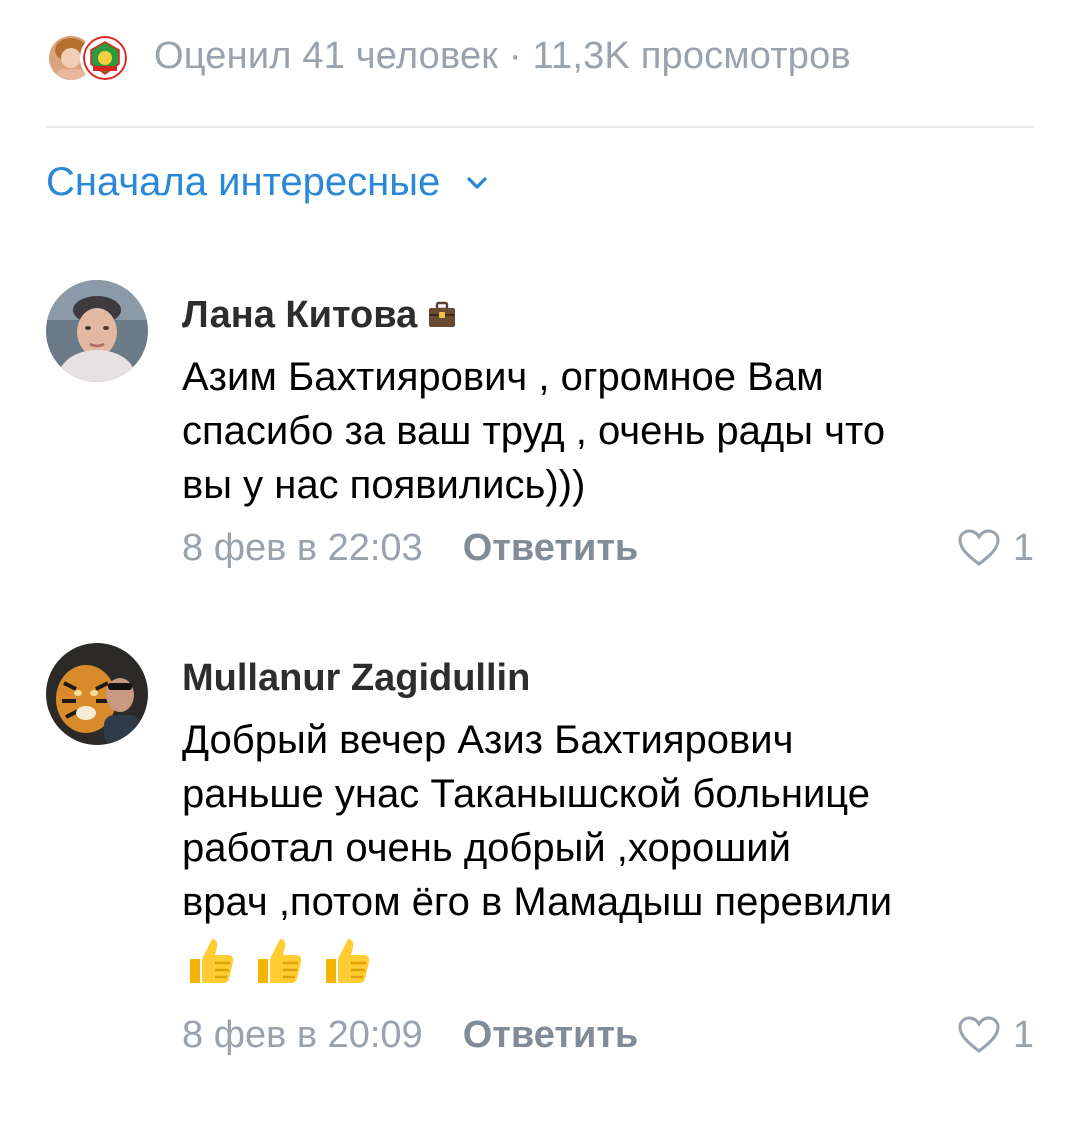  What do you see at coordinates (302, 547) in the screenshot?
I see `comment-timestamp: 8 фев в 22:03` at bounding box center [302, 547].